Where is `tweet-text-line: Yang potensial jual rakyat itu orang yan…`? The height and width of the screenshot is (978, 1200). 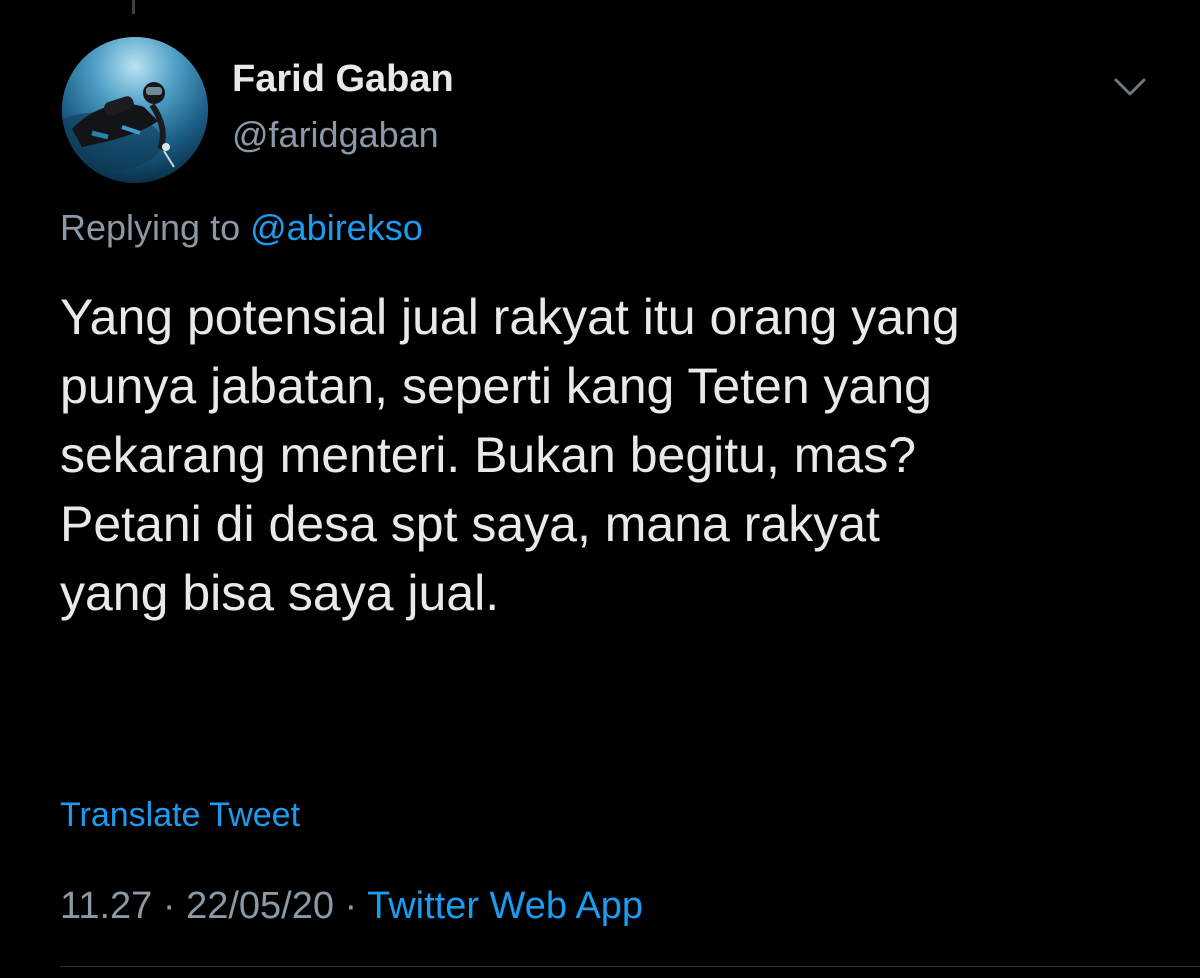
tweet-text-line: Yang potensial jual rakyat itu orang yan… is located at coordinates (510, 317).